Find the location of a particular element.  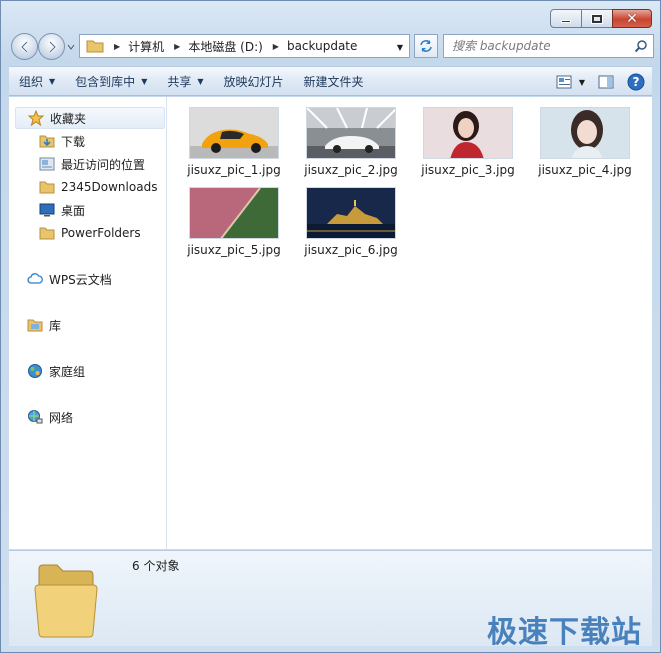

share-label: 共享 is located at coordinates (179, 81).